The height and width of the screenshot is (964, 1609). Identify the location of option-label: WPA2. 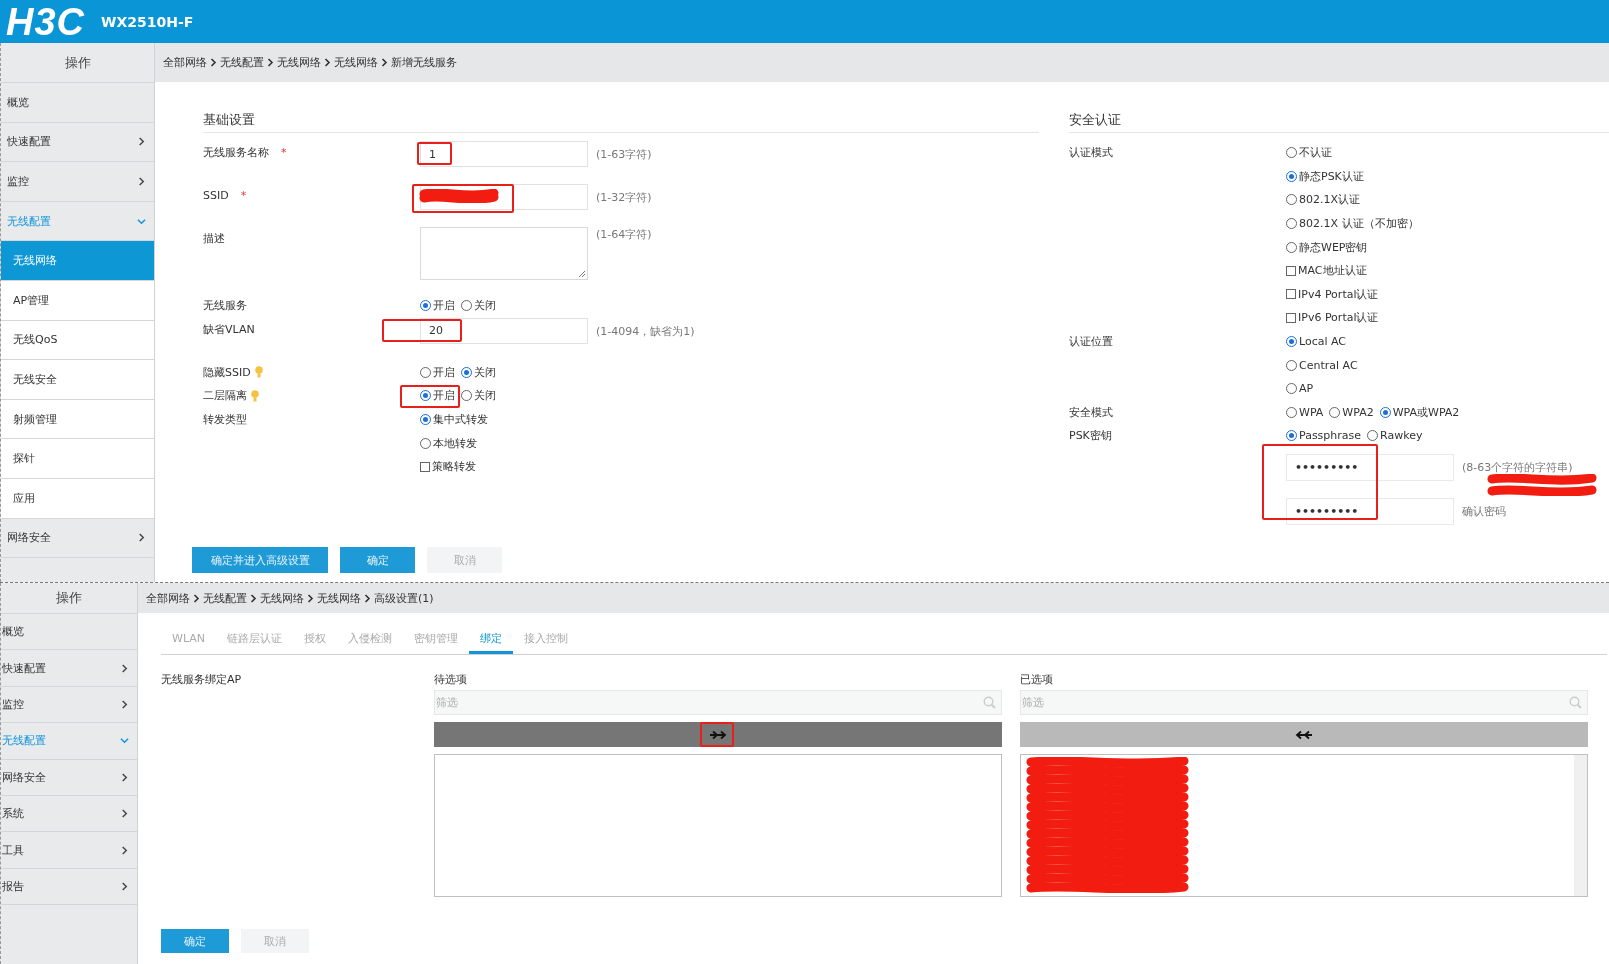
(1358, 412).